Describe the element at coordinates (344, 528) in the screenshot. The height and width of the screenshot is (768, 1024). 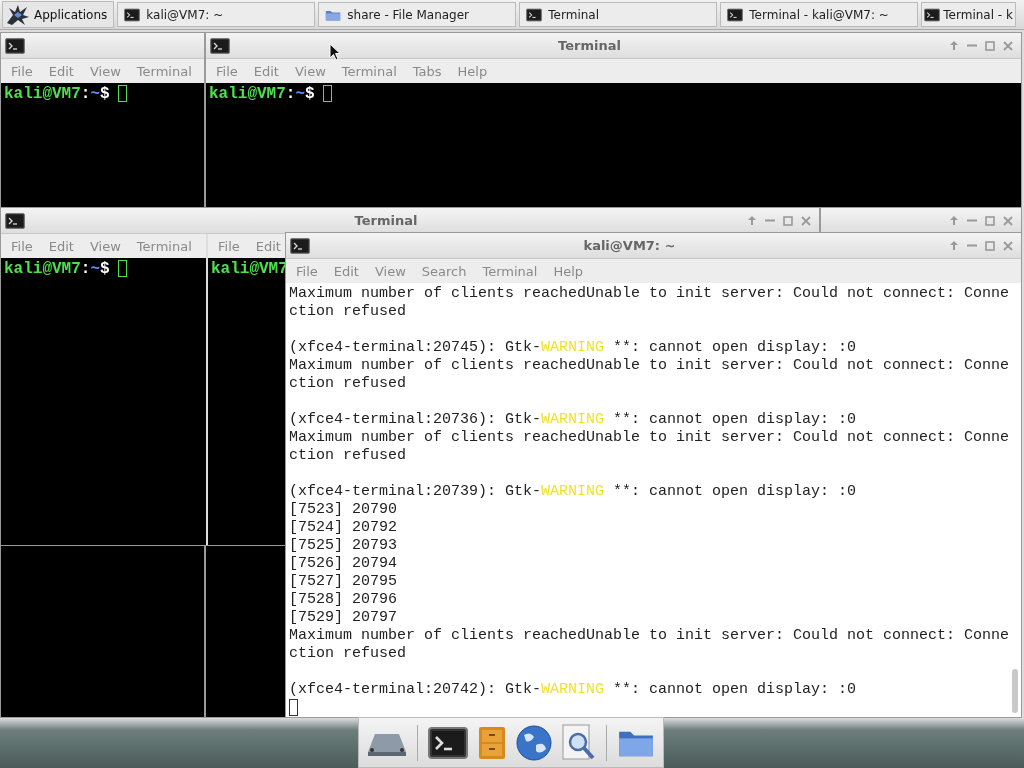
I see `terminal-line: [7524] 20792` at that location.